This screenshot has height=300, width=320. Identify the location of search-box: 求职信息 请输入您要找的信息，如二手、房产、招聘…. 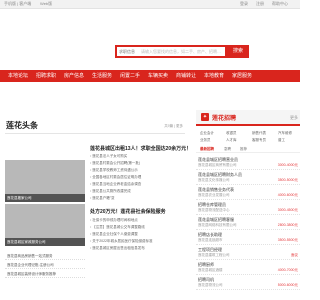
(171, 51).